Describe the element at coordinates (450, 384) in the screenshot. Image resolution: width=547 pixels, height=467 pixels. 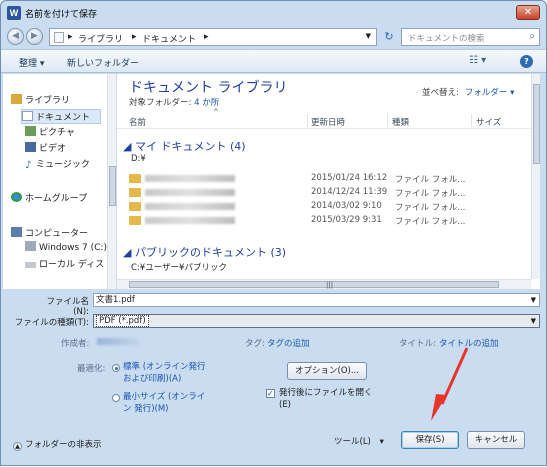
I see `annotation-arrow` at that location.